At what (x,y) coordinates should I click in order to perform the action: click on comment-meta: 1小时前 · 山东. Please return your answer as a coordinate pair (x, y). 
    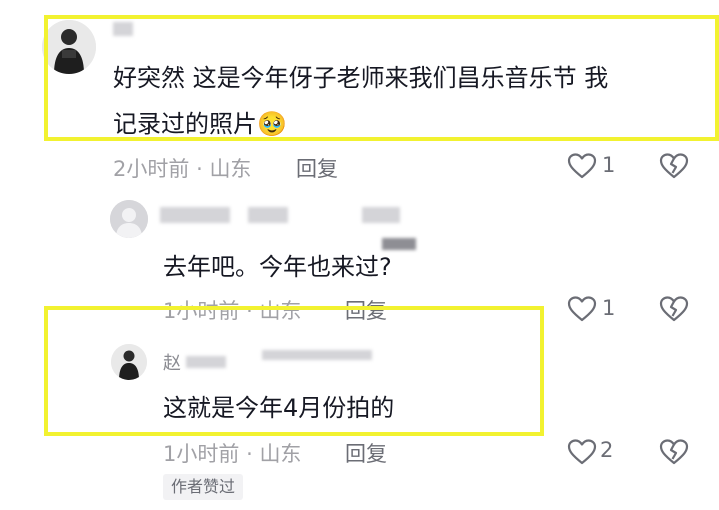
    Looking at the image, I should click on (232, 454).